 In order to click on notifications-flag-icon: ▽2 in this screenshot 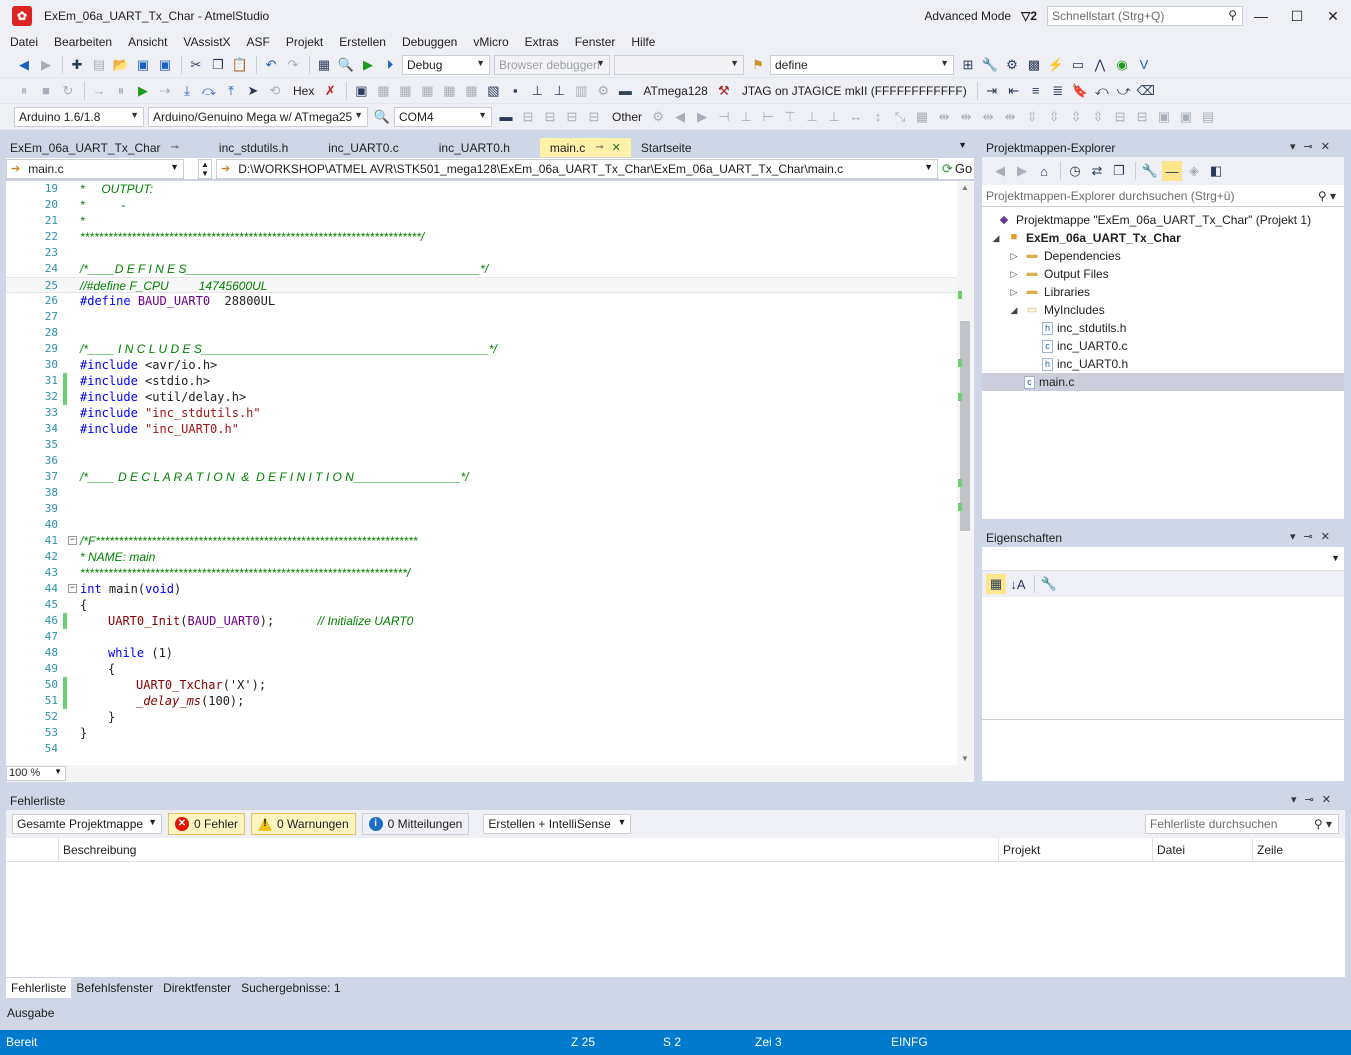, I will do `click(1029, 16)`.